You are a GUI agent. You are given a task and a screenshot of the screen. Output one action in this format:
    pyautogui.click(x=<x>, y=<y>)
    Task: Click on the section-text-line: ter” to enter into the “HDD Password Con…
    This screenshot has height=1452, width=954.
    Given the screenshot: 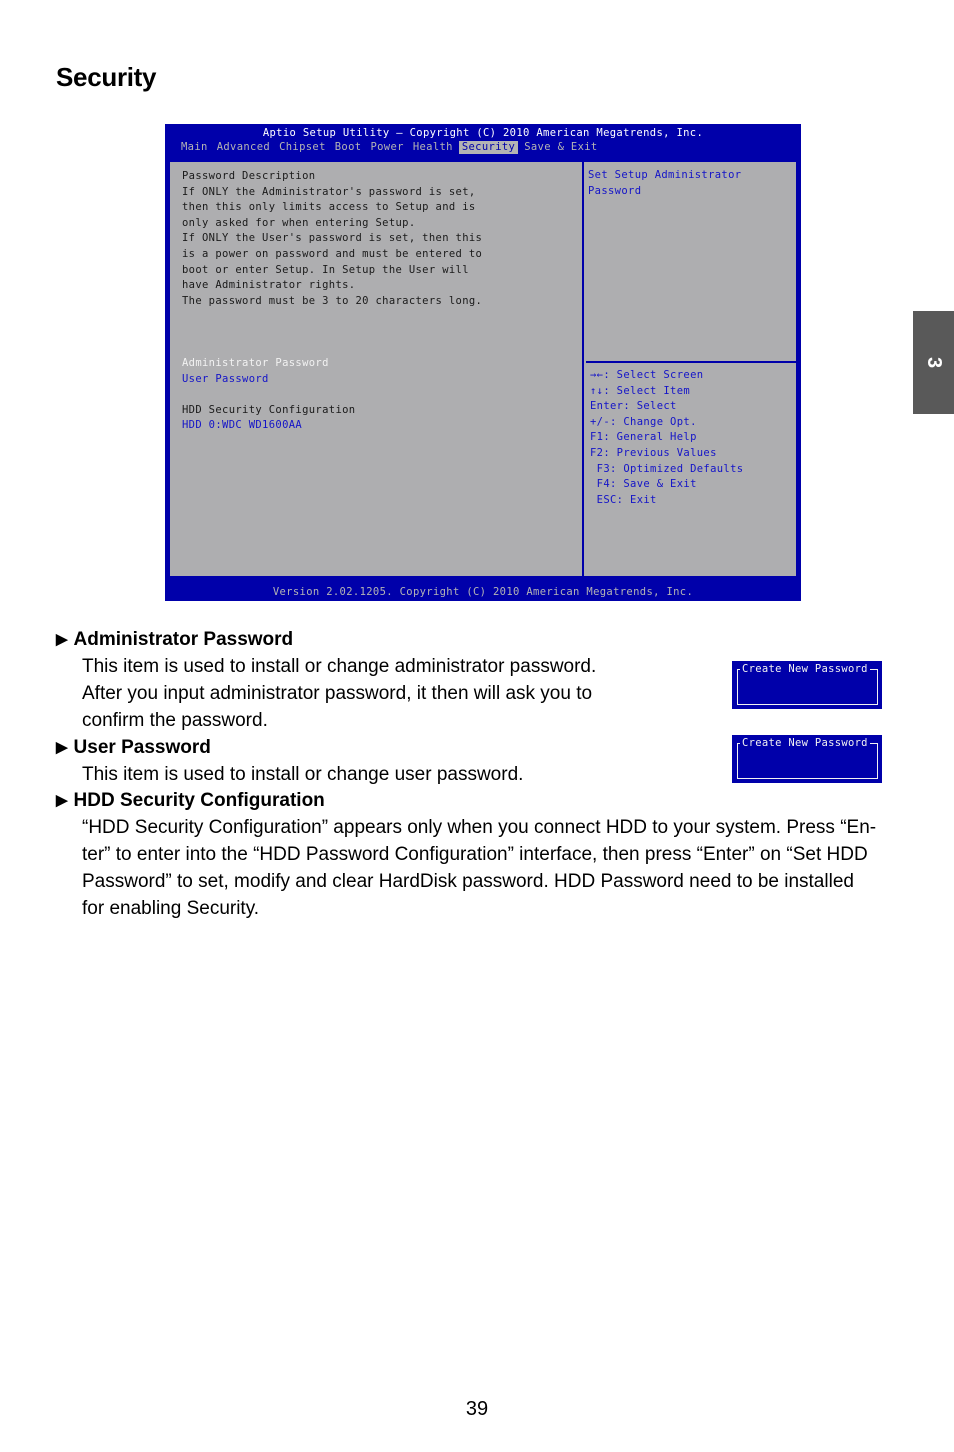 What is the action you would take?
    pyautogui.click(x=475, y=854)
    